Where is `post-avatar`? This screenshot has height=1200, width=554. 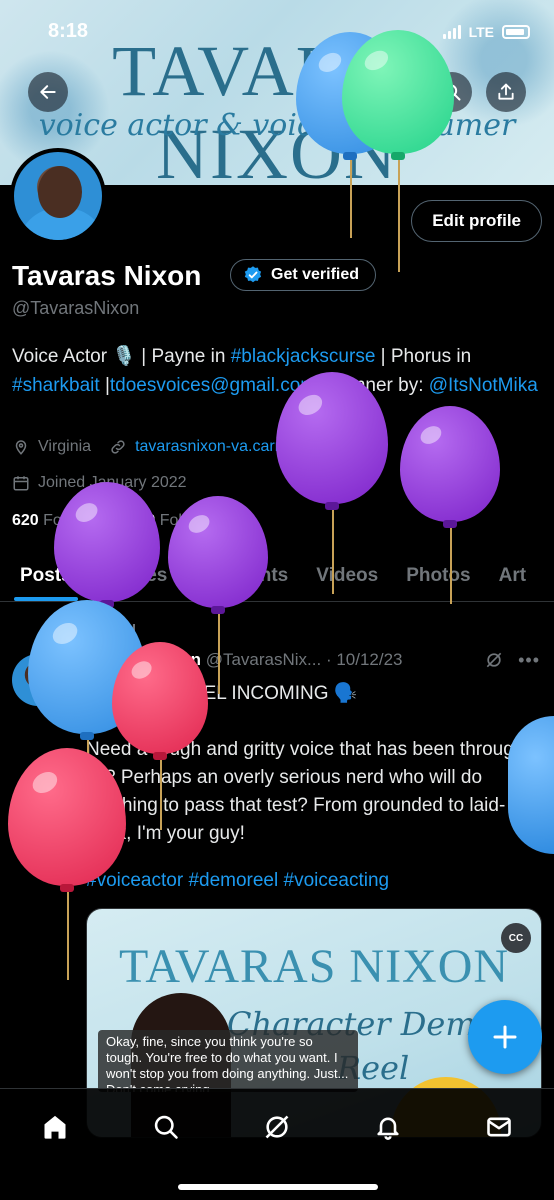
post-avatar is located at coordinates (38, 680).